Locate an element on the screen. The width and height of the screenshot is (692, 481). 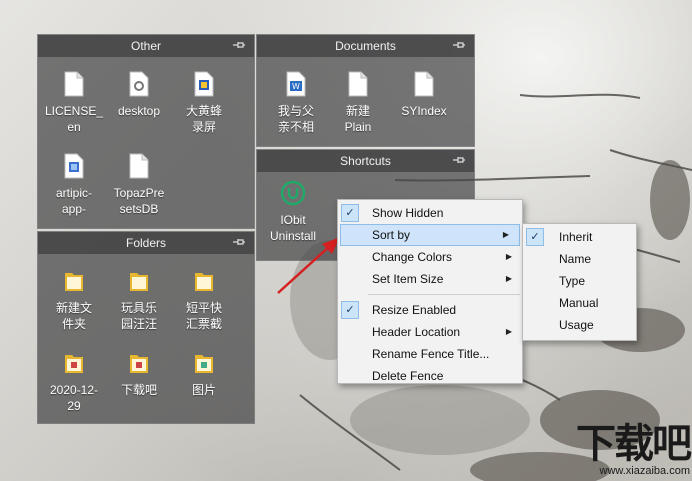
menu-item-label: Set Item Size is located at coordinates (408, 279).